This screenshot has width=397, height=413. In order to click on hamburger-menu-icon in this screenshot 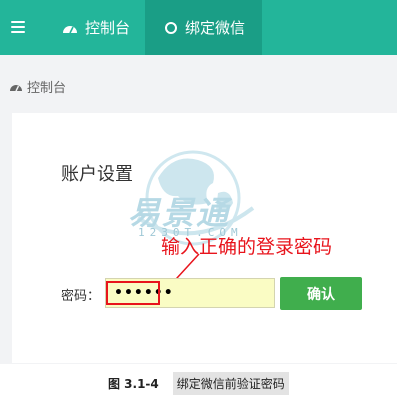, I will do `click(18, 27)`.